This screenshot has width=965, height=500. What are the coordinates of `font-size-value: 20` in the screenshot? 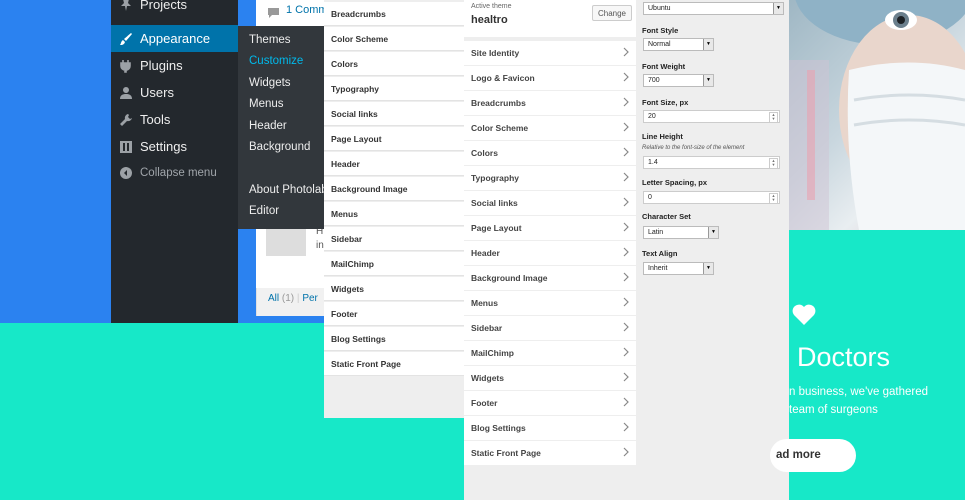 It's located at (652, 116).